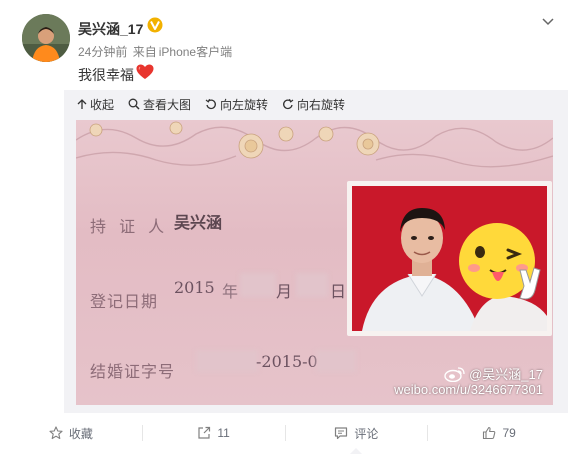 The image size is (570, 454). What do you see at coordinates (454, 374) in the screenshot?
I see `weibo-logo-icon` at bounding box center [454, 374].